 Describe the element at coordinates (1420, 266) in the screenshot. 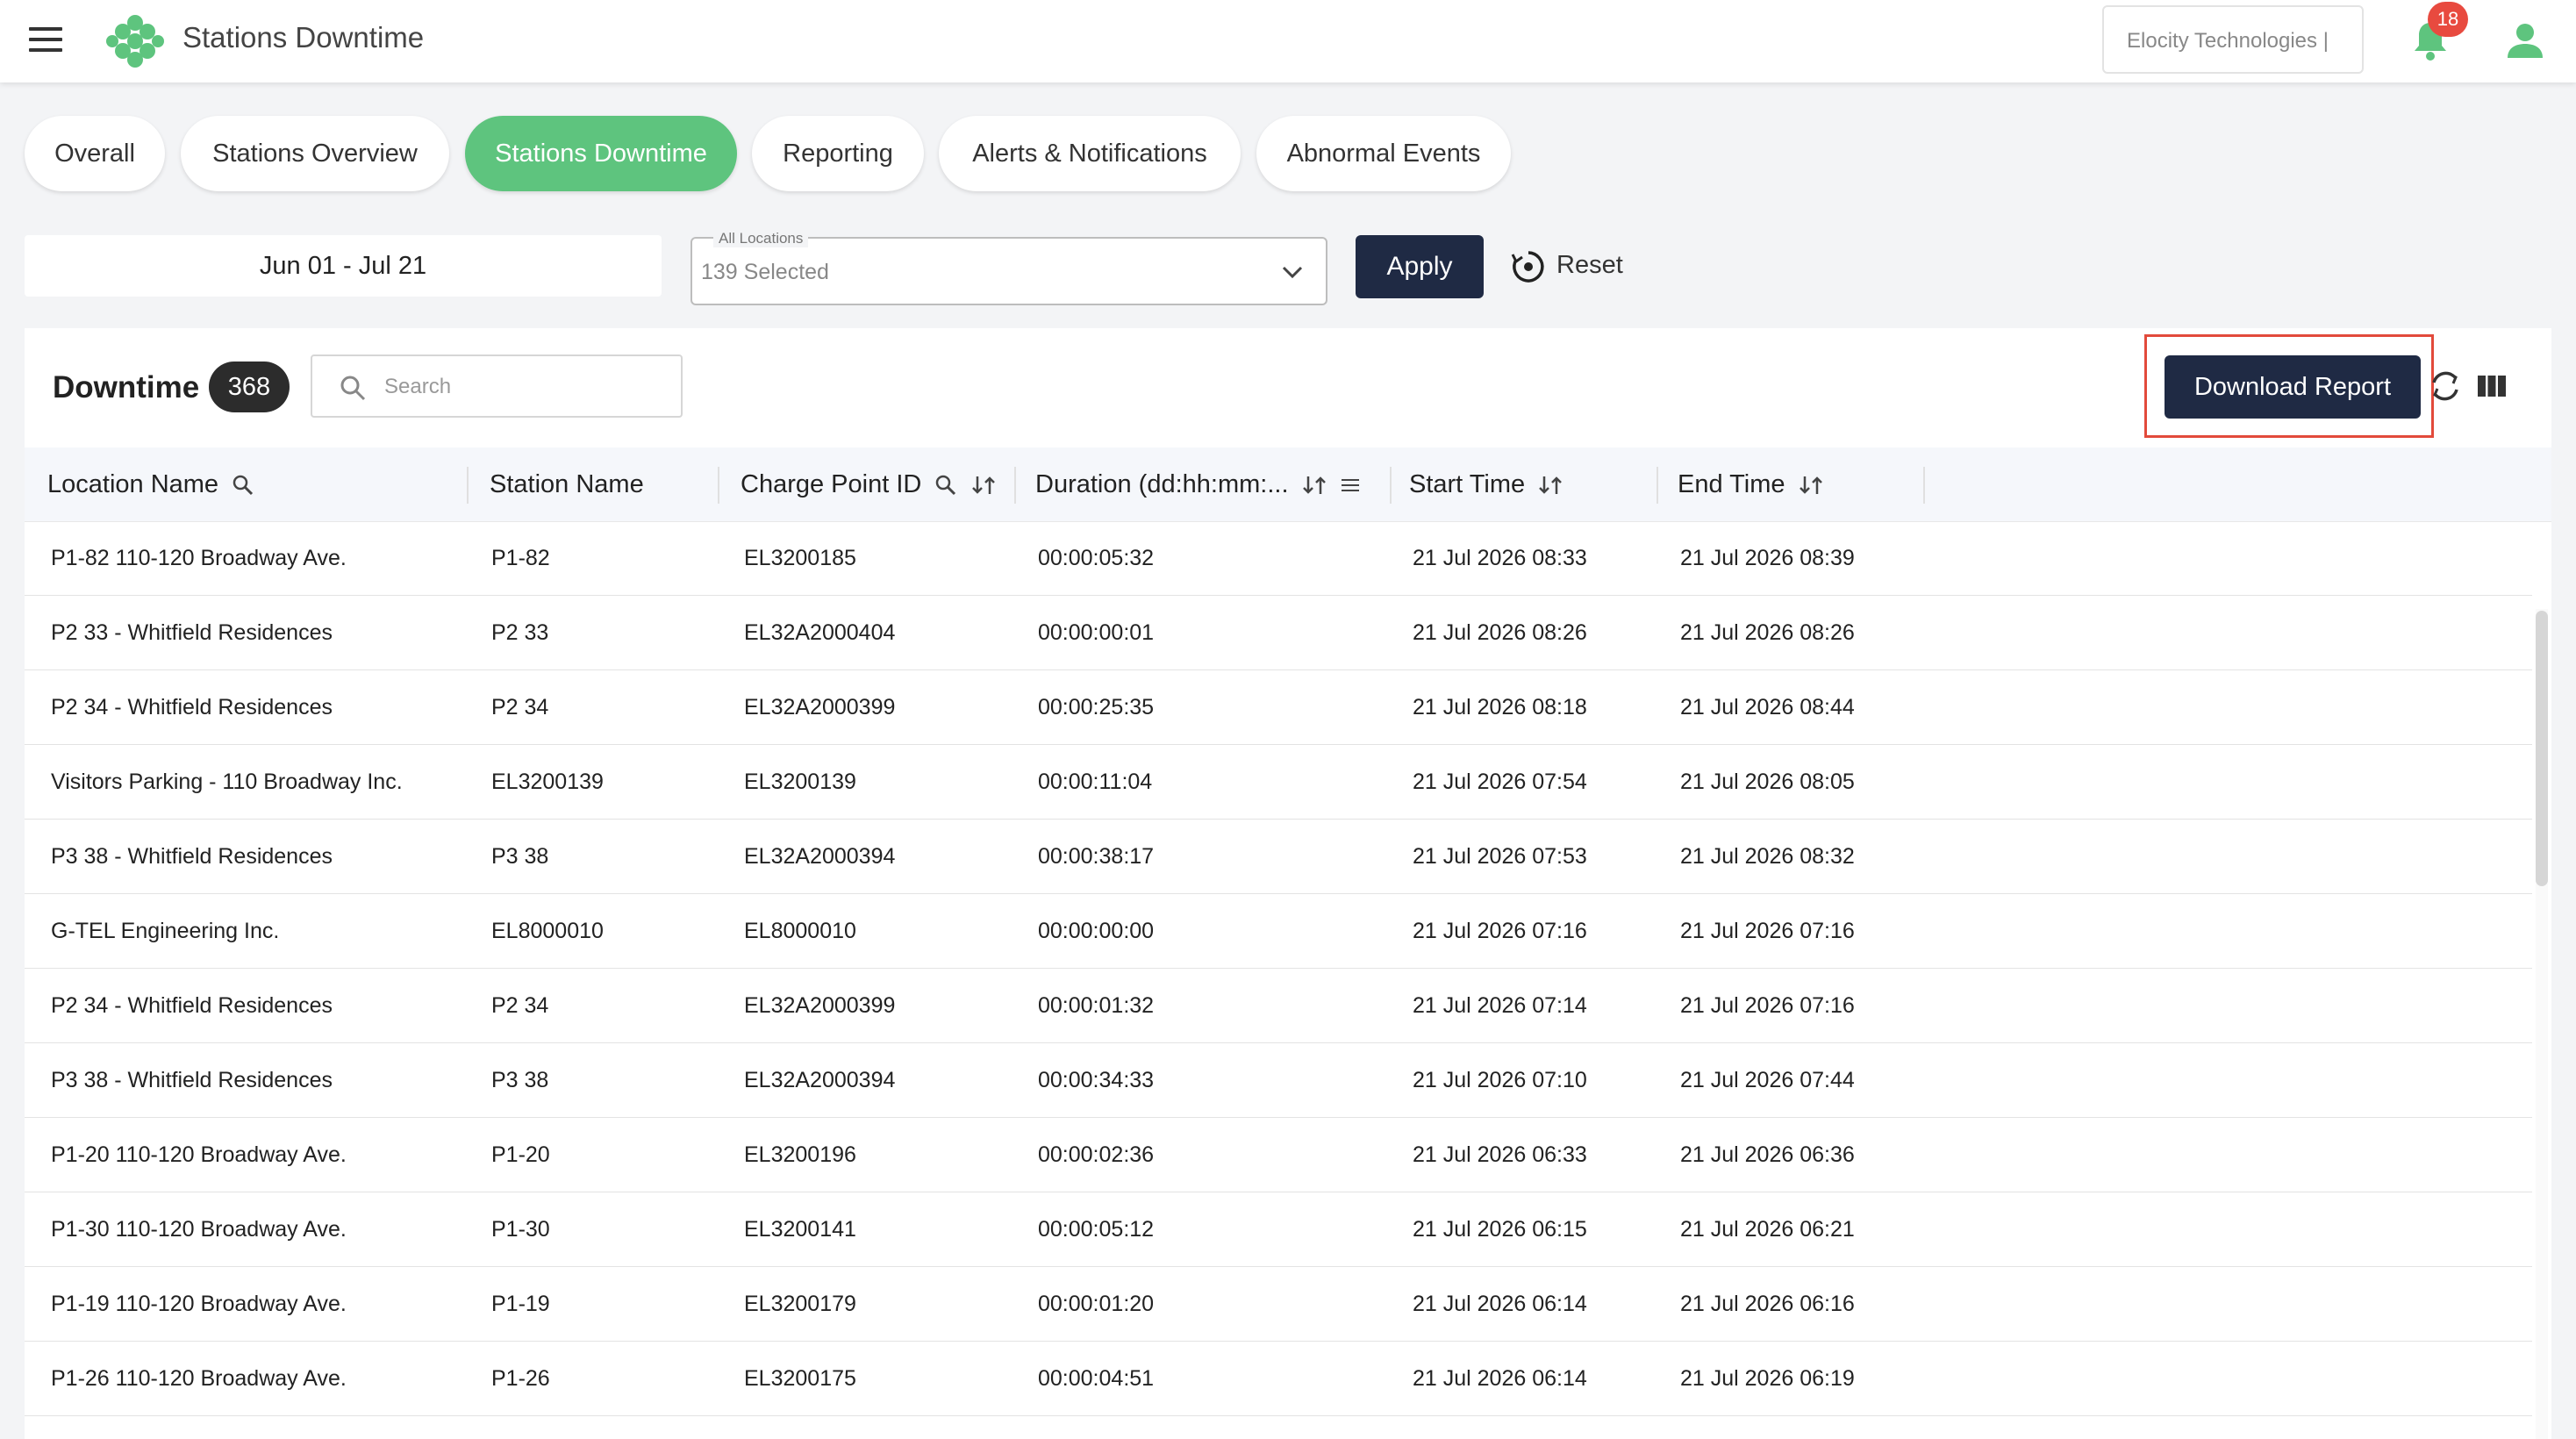

I see `apply-button: Apply` at that location.